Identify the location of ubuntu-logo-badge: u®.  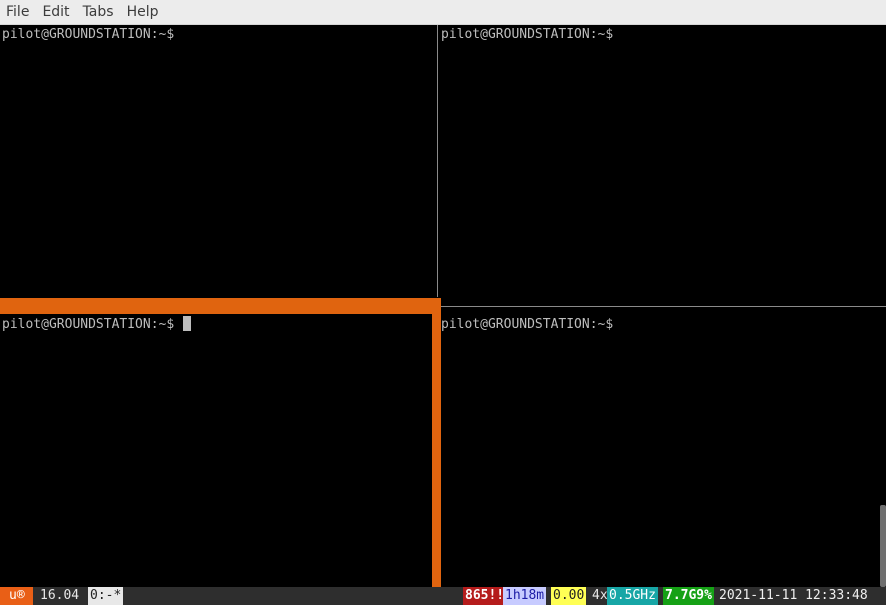
(16, 596).